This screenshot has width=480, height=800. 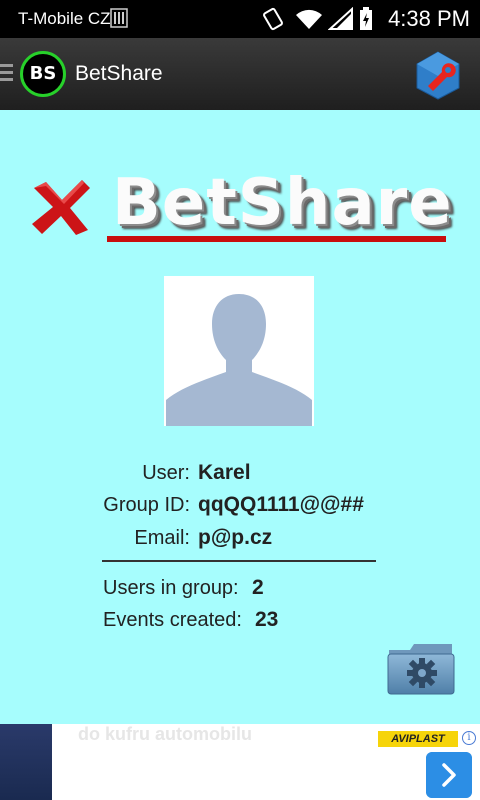 What do you see at coordinates (273, 19) in the screenshot?
I see `vibrate-icon` at bounding box center [273, 19].